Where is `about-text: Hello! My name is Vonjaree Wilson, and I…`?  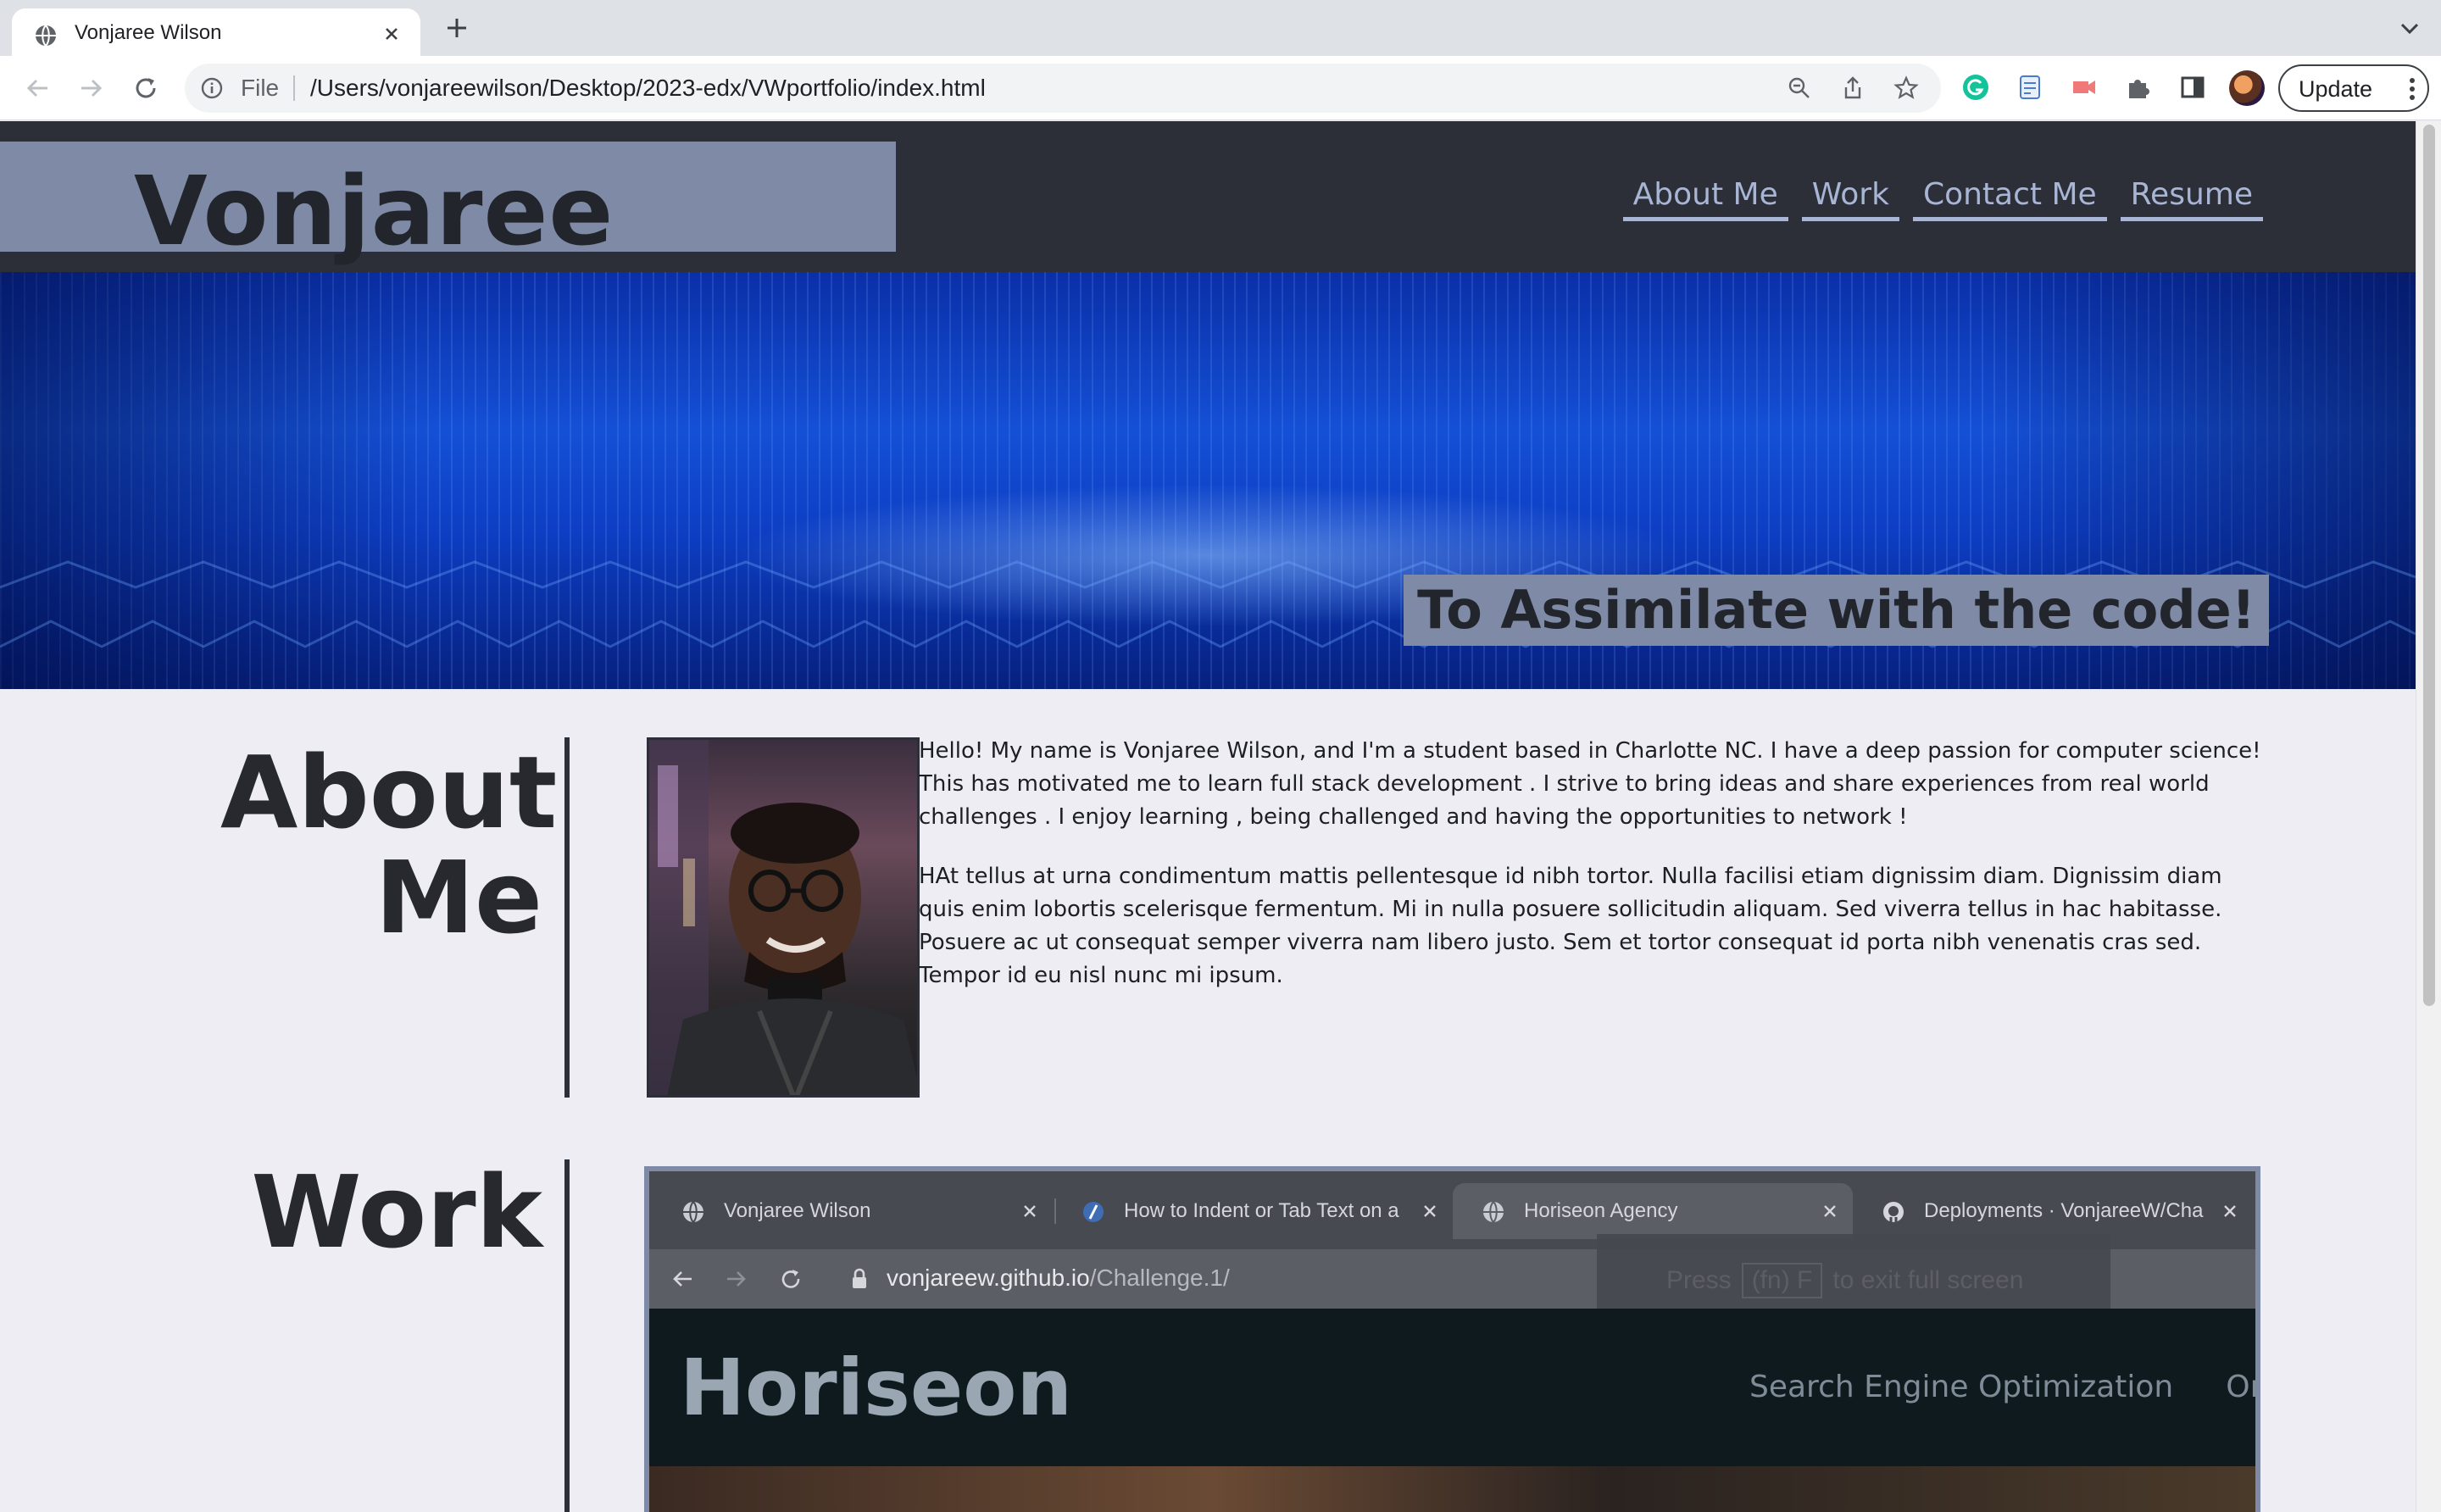
about-text: Hello! My name is Vonjaree Wilson, and I… is located at coordinates (1593, 877).